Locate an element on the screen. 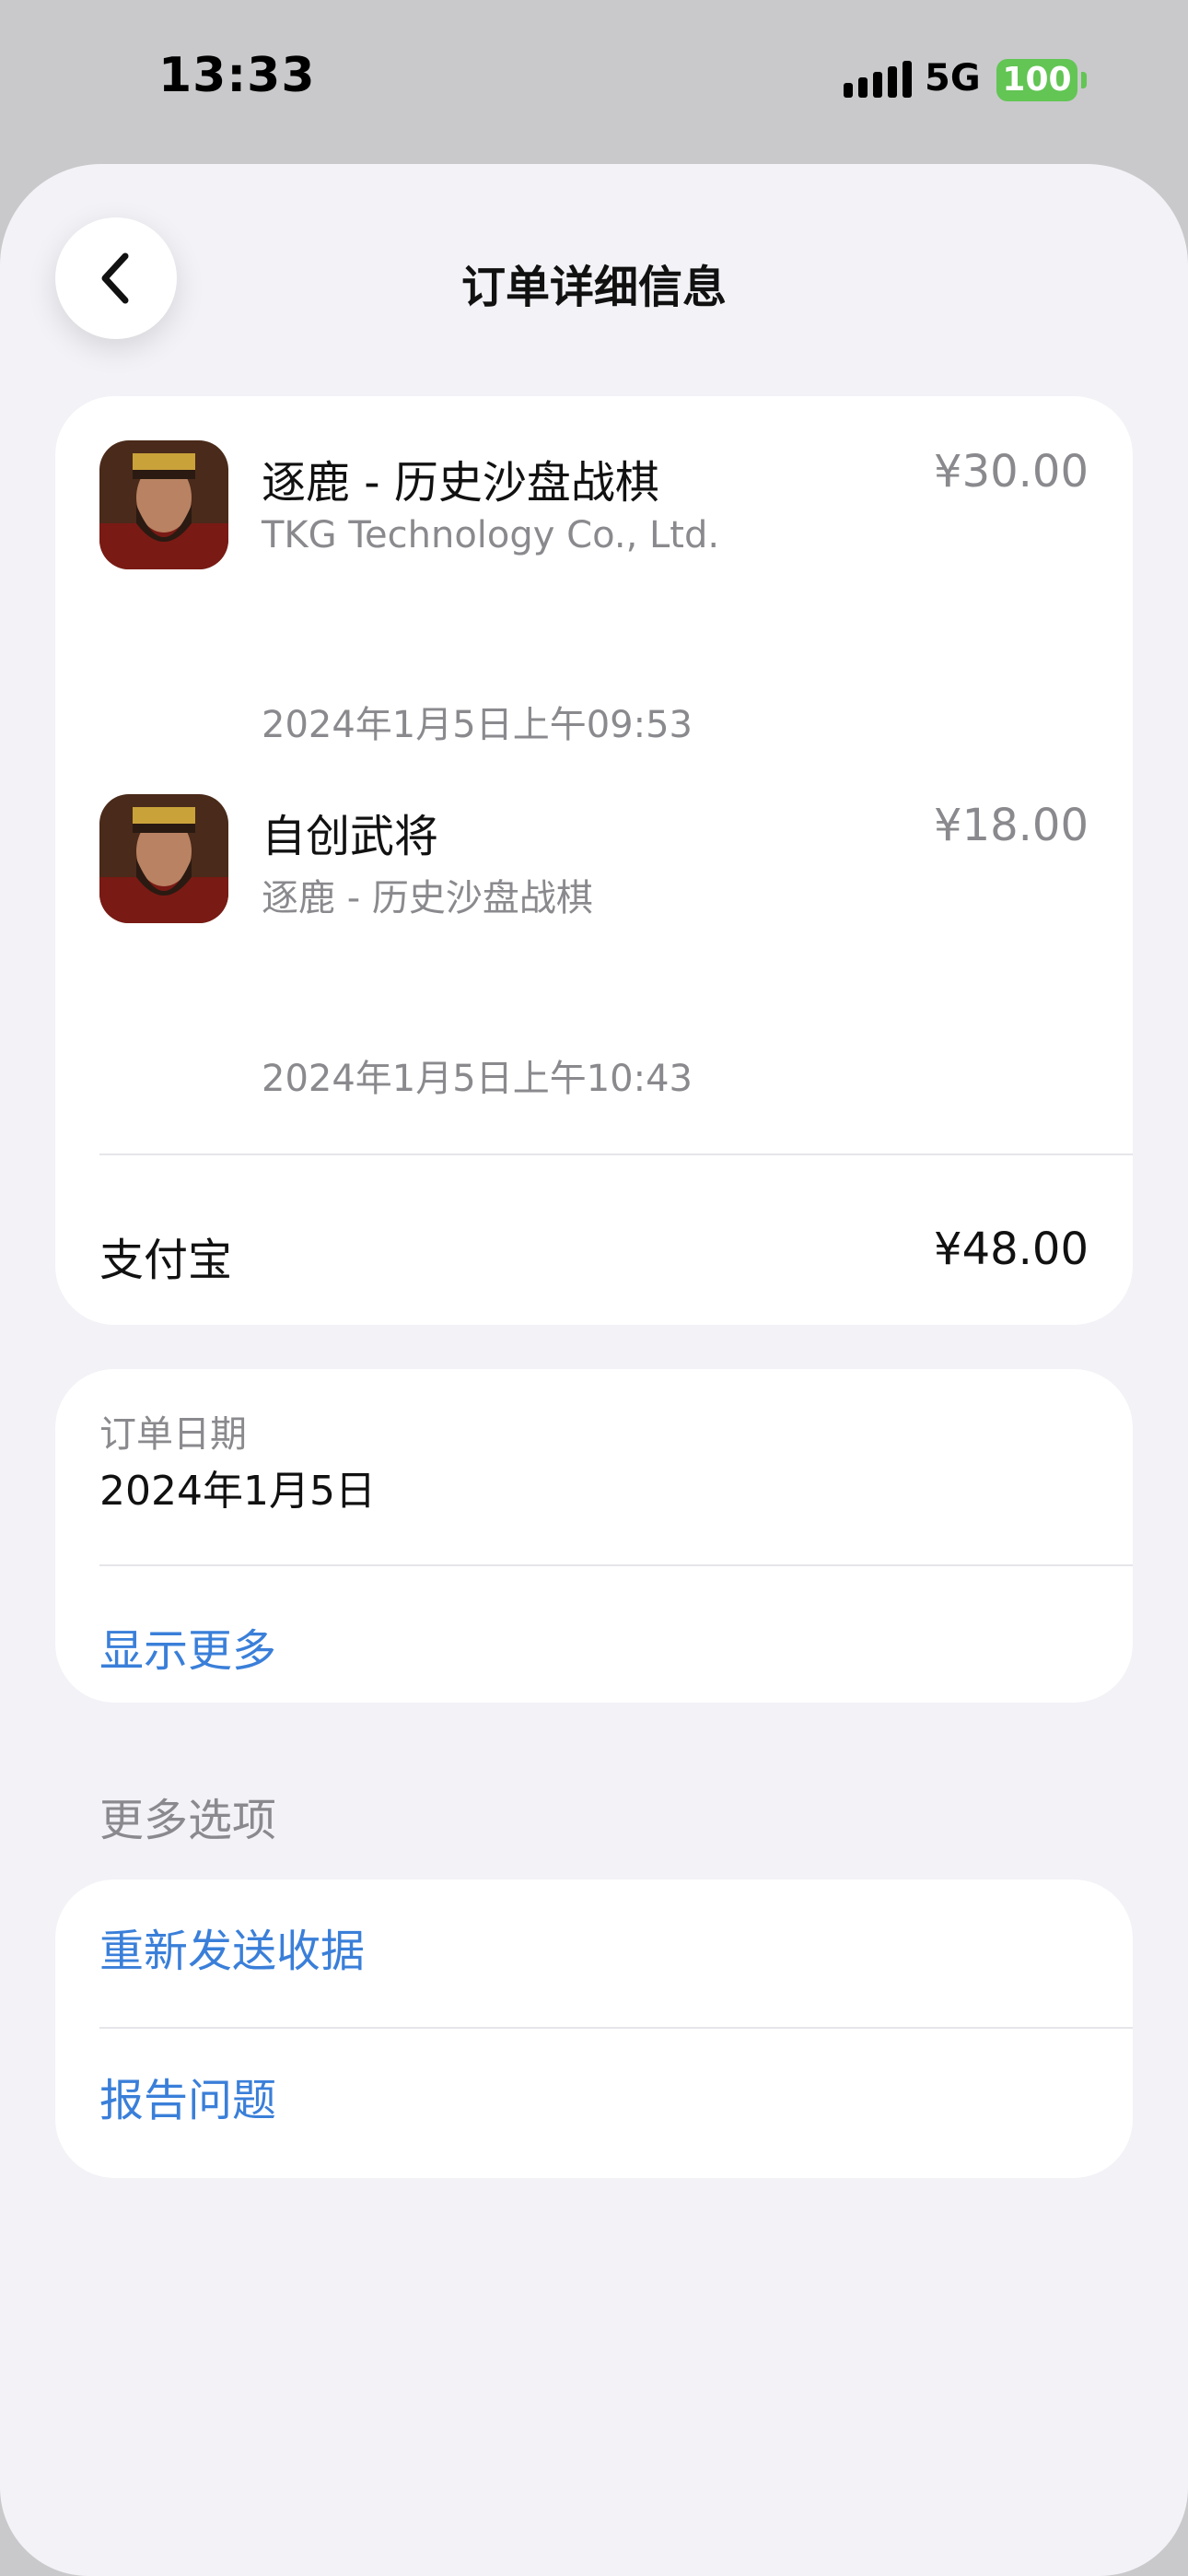 The height and width of the screenshot is (2576, 1188). item-title: 逐鹿 - 历史沙盘战棋 is located at coordinates (460, 483).